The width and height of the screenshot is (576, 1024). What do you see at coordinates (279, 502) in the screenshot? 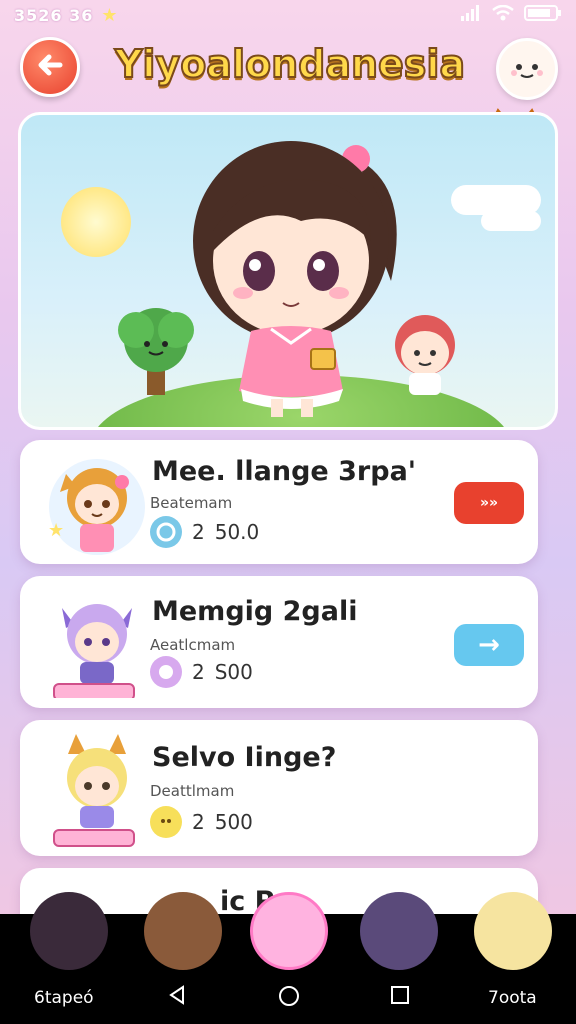
I see `list-item: ★ Mee. llange 3rpa' Beatemam 2 50.0 »»` at bounding box center [279, 502].